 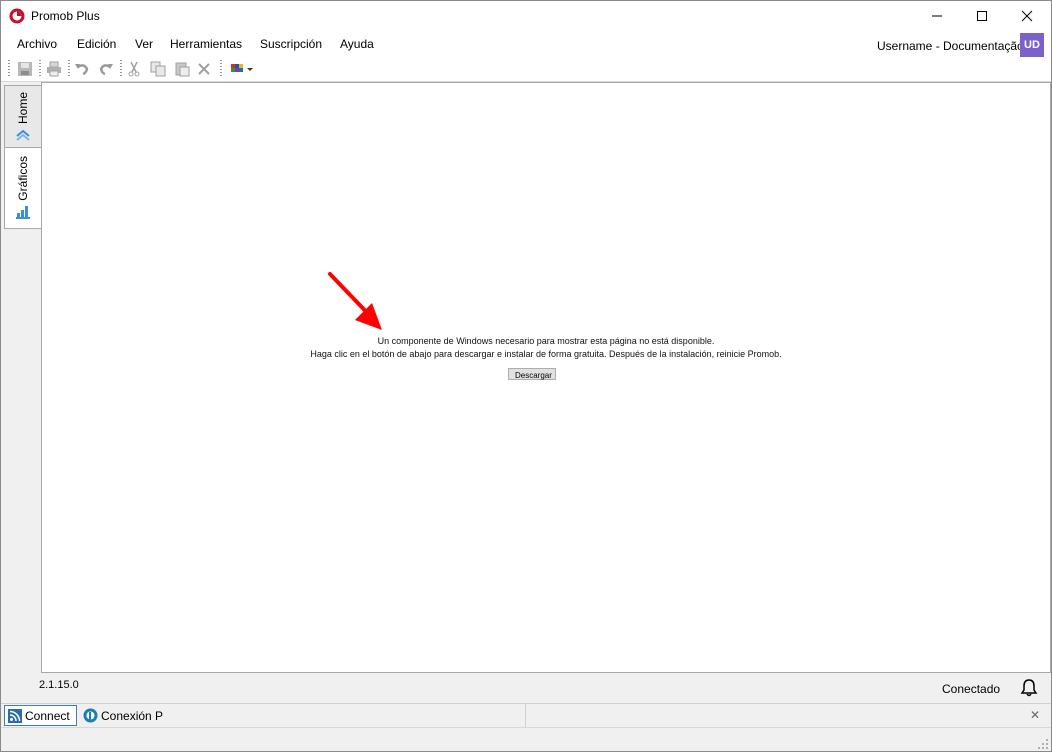 I want to click on paste-icon, so click(x=182, y=69).